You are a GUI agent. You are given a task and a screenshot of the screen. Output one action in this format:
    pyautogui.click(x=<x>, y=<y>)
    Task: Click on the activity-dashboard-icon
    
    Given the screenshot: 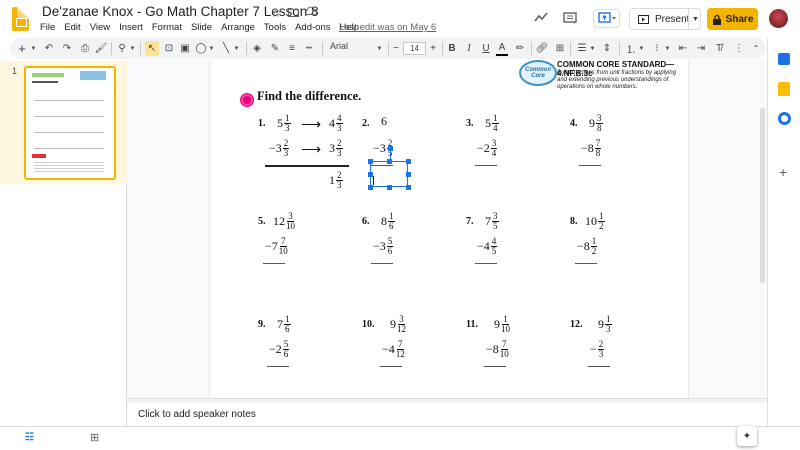 What is the action you would take?
    pyautogui.click(x=541, y=17)
    